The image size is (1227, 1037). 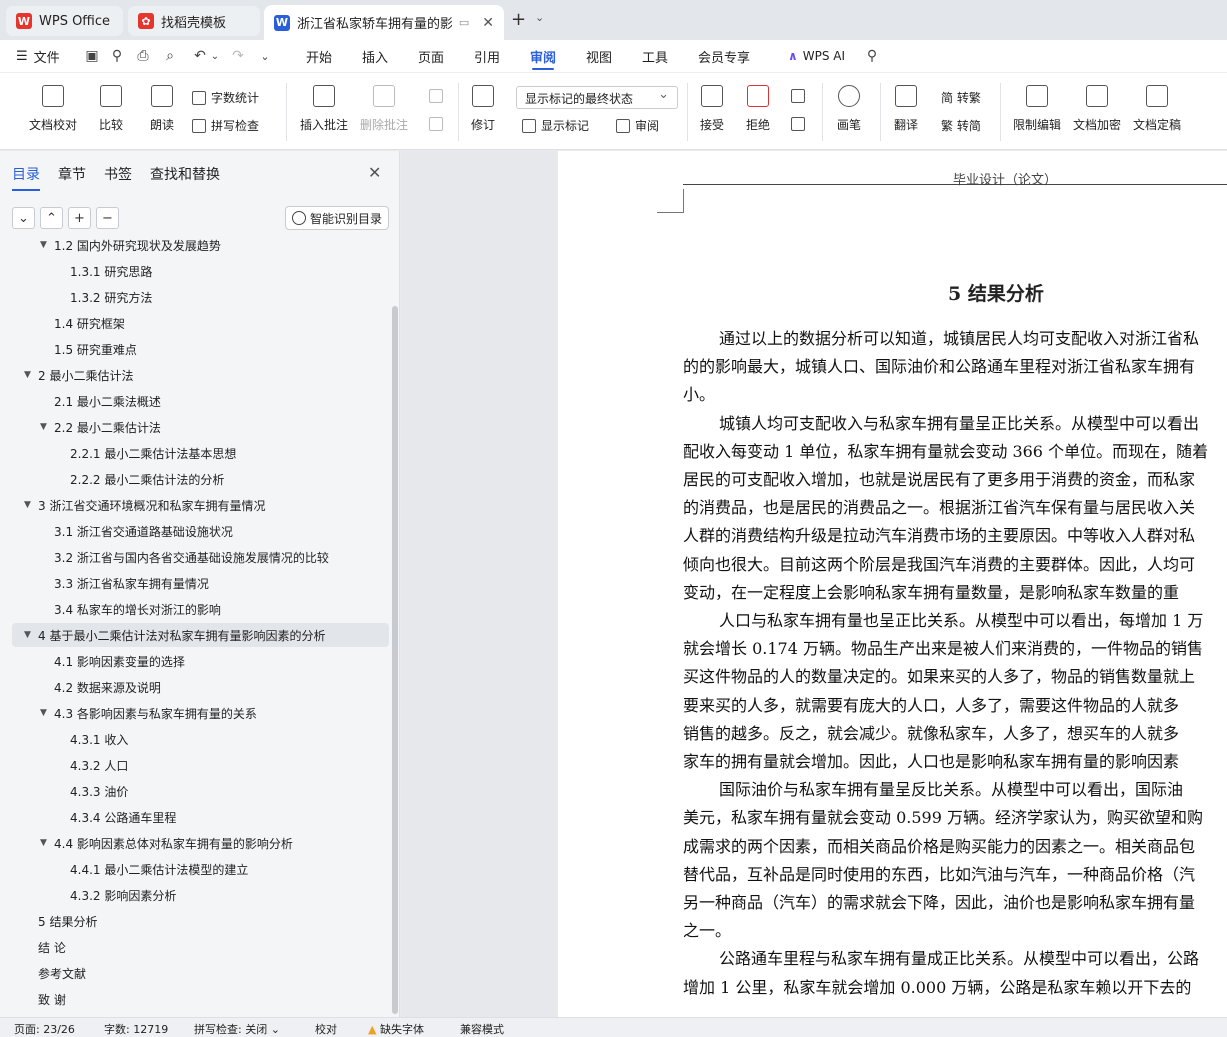 What do you see at coordinates (487, 56) in the screenshot?
I see `menu-reference: 引用` at bounding box center [487, 56].